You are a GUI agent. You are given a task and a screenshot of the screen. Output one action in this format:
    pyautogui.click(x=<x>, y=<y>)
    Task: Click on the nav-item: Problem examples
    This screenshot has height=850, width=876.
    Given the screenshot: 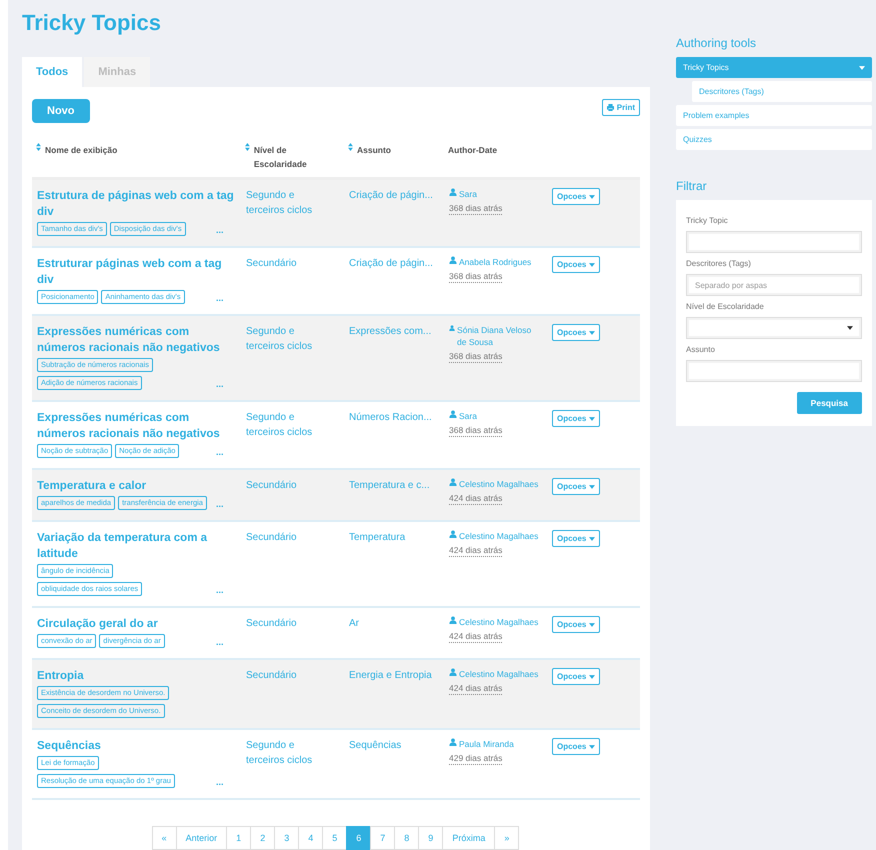 What is the action you would take?
    pyautogui.click(x=774, y=115)
    